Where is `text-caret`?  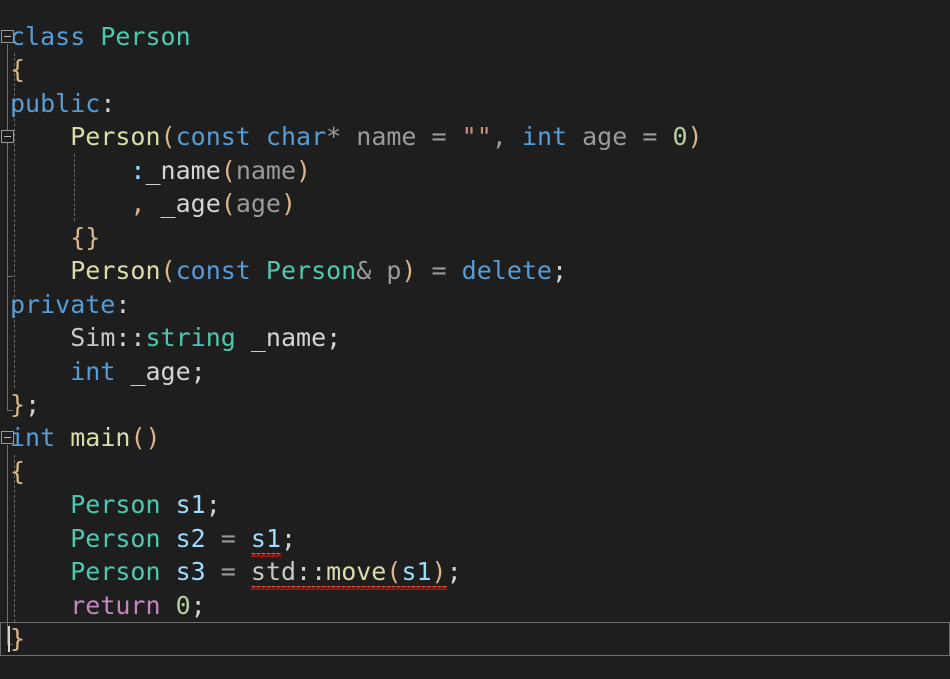
text-caret is located at coordinates (9, 639).